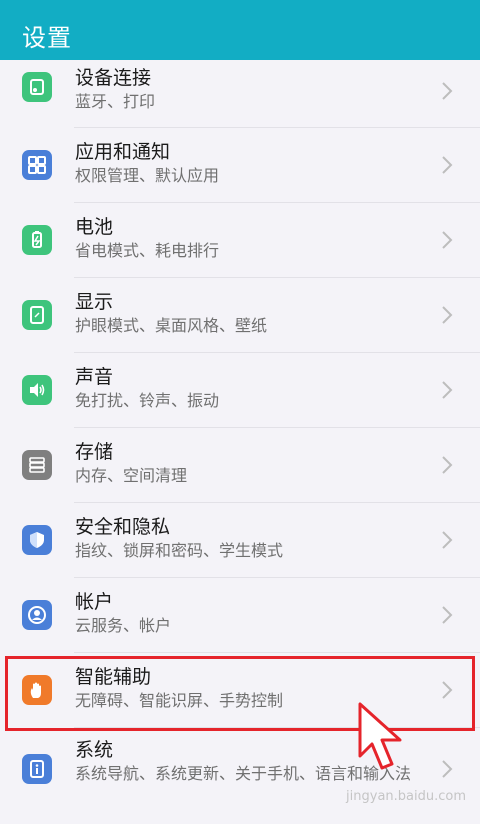  I want to click on item-subtitle: 无障碍、智能识屏、手势控制, so click(179, 700).